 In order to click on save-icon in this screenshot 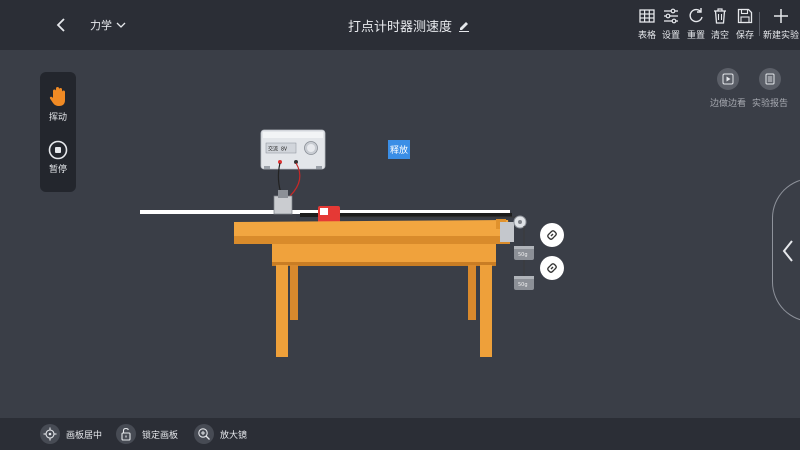, I will do `click(745, 16)`.